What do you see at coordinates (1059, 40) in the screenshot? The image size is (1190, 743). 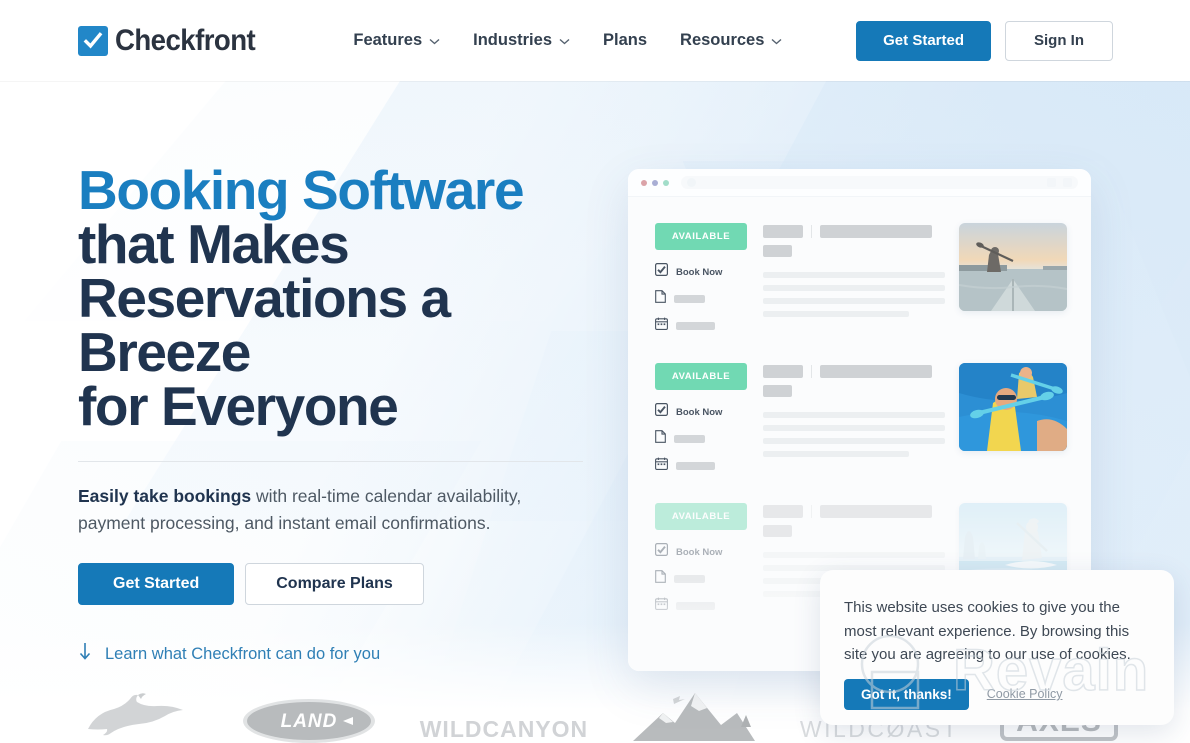 I see `sign-in-button: Sign In` at bounding box center [1059, 40].